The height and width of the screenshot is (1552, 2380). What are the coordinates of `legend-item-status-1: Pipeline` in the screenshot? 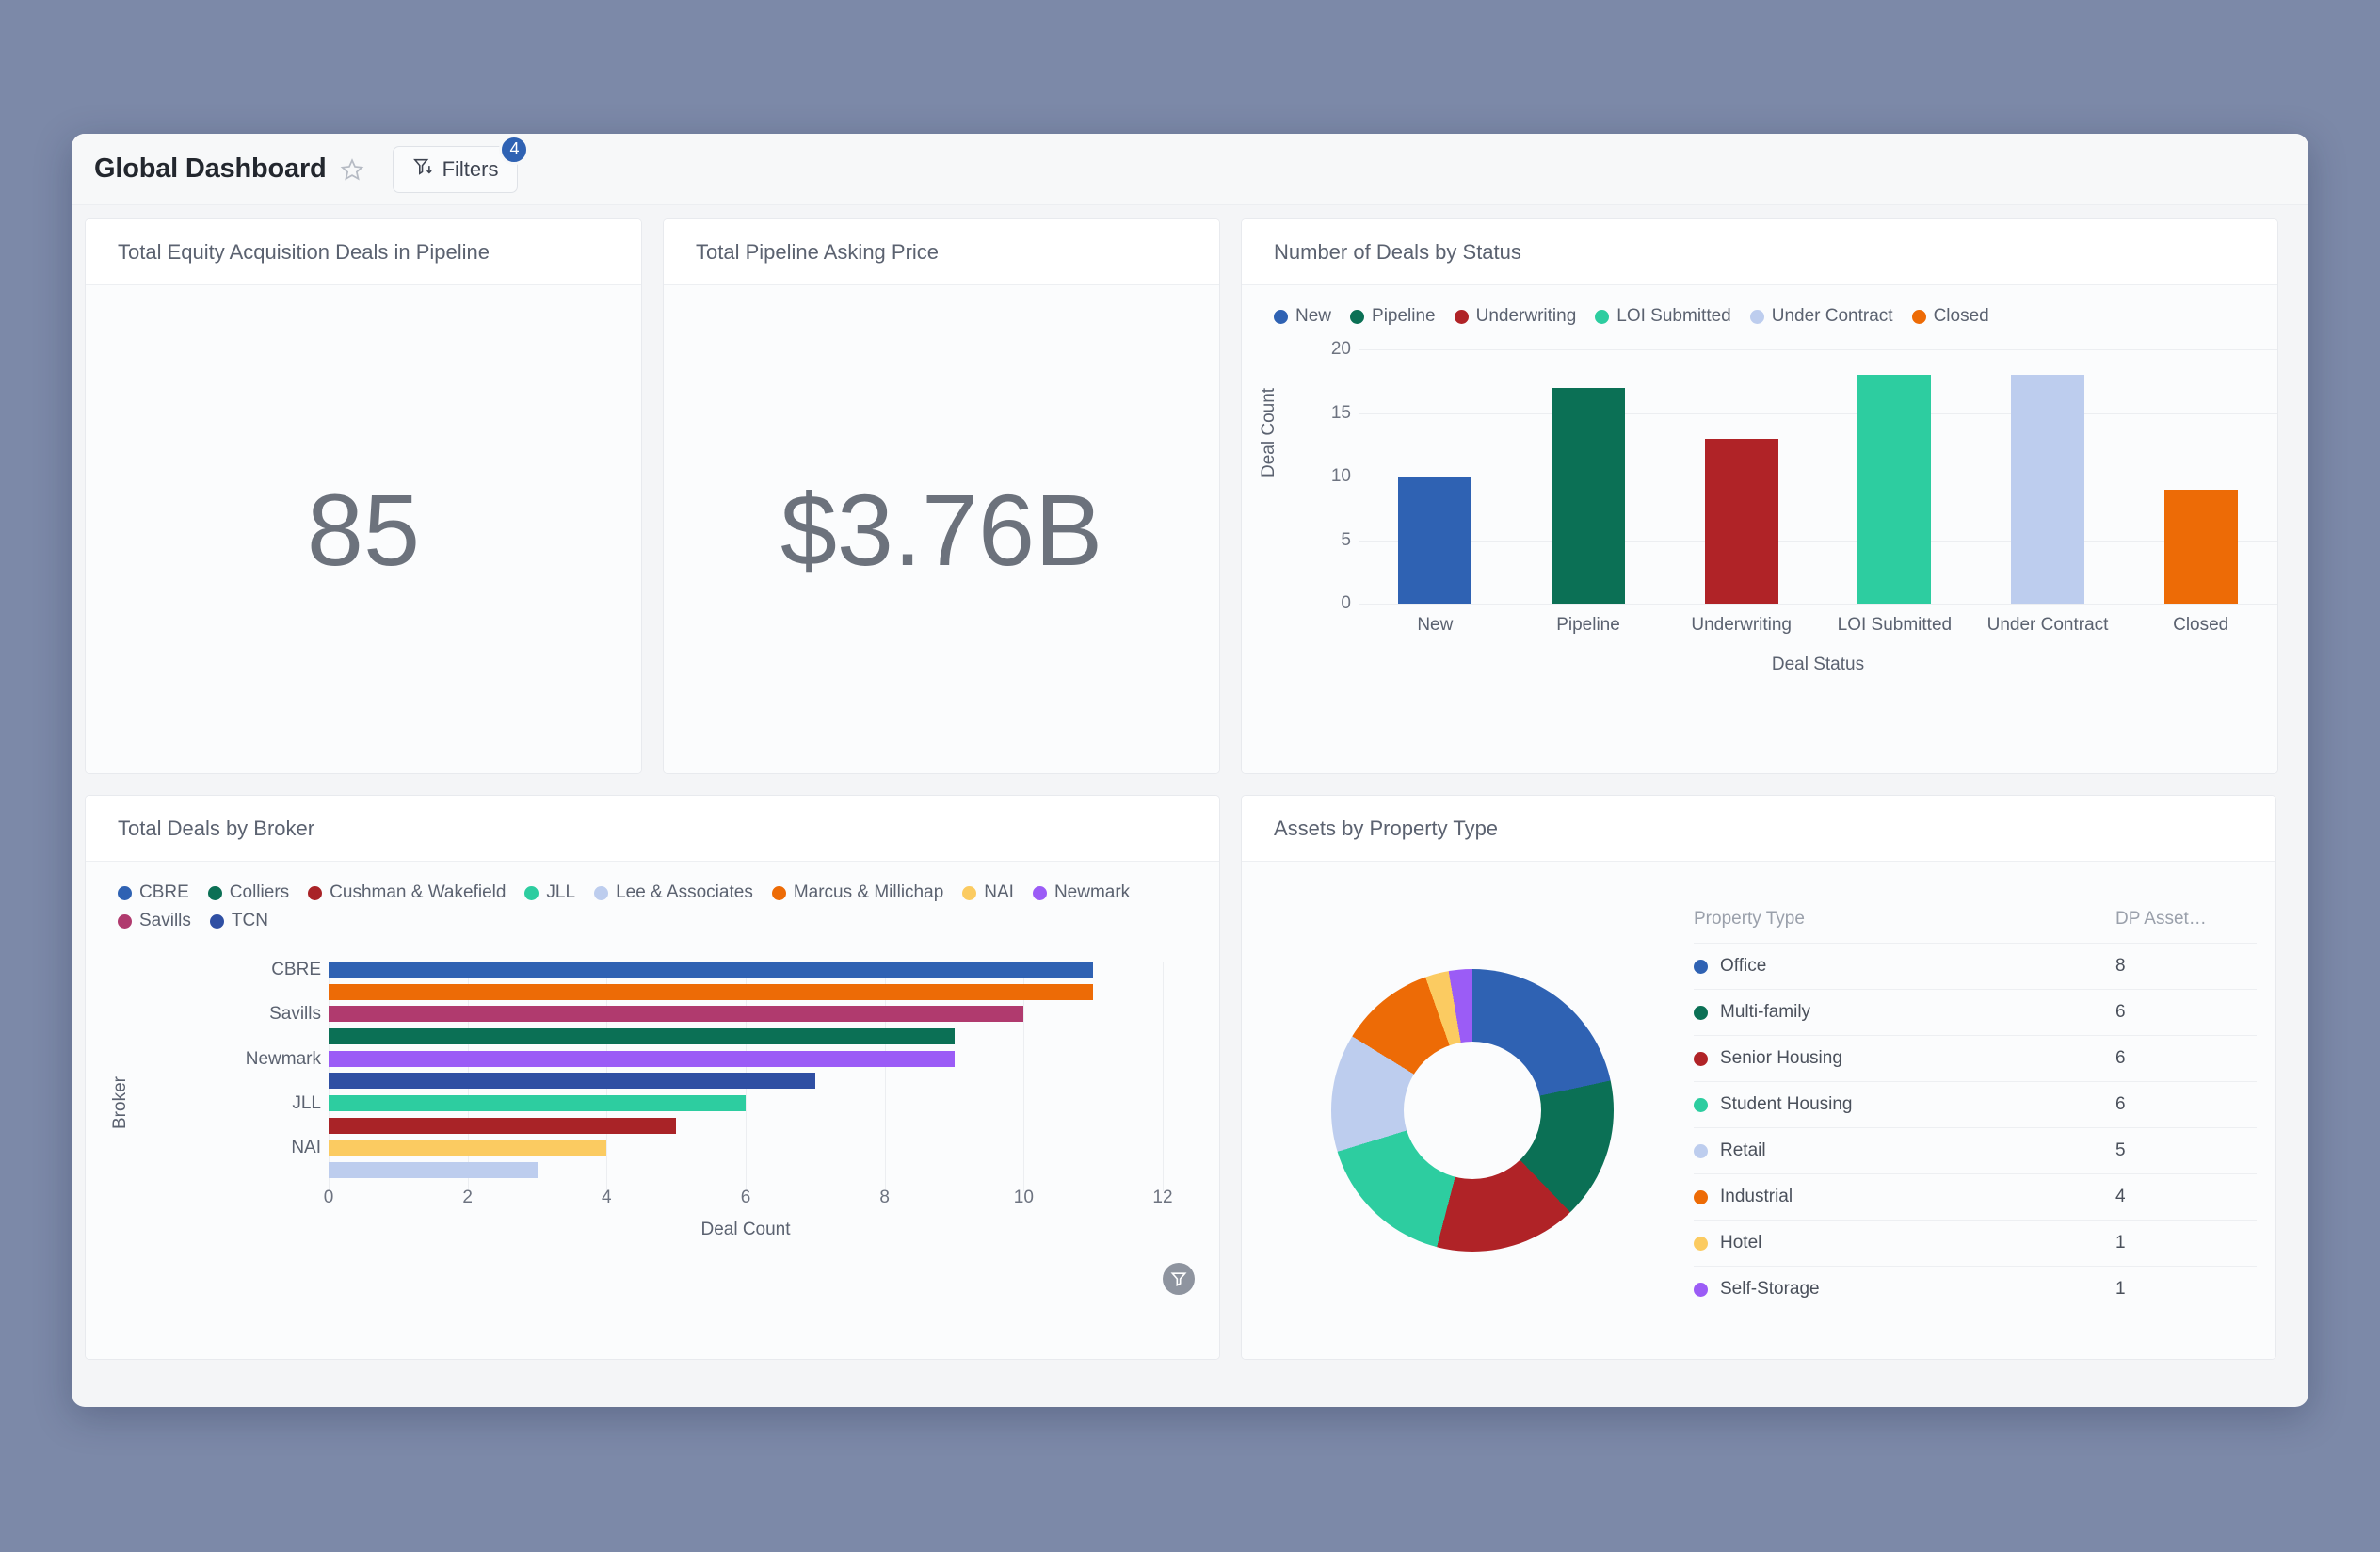 It's located at (1393, 317).